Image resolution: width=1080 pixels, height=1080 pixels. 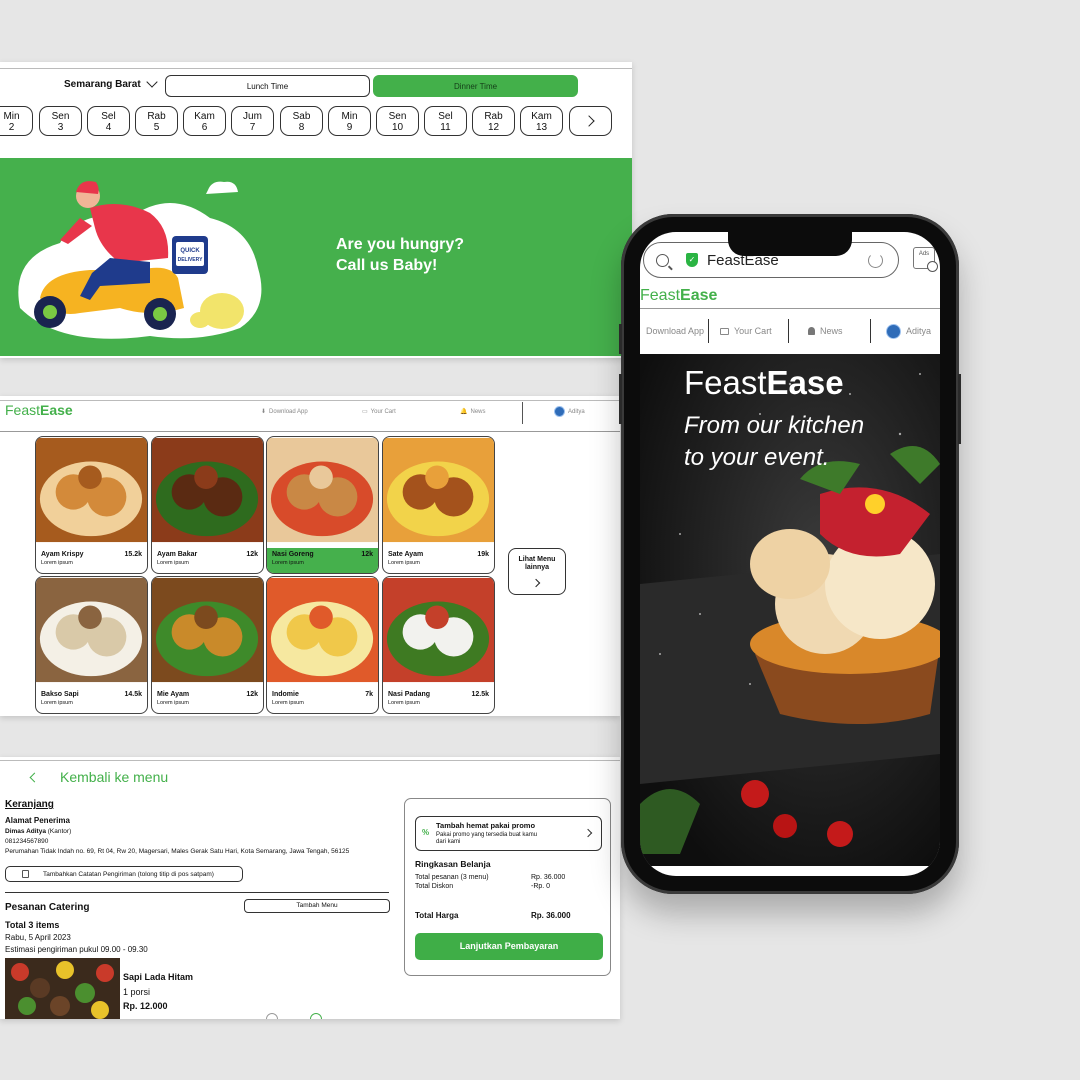 I want to click on nav-divider, so click(x=788, y=331).